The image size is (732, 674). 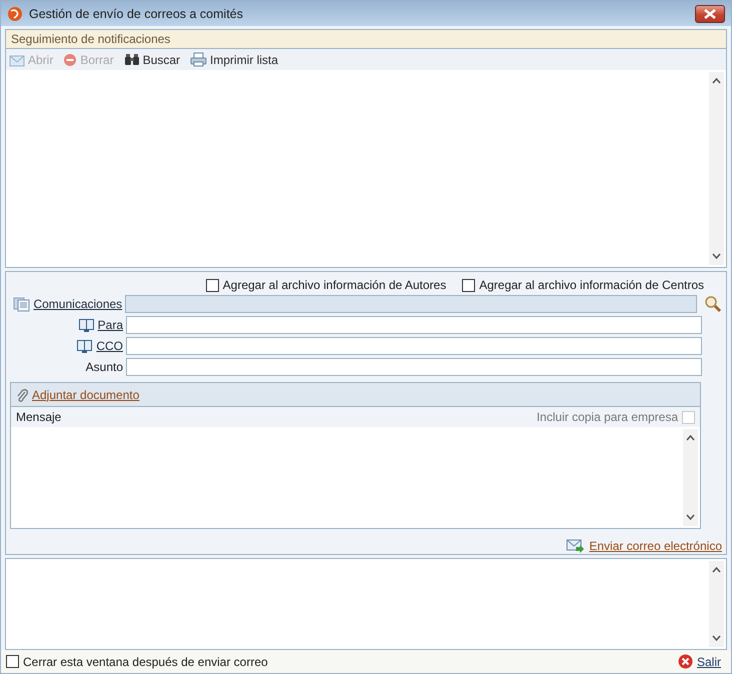 I want to click on window-title: Gestión de envío de correos a comités, so click(x=136, y=13).